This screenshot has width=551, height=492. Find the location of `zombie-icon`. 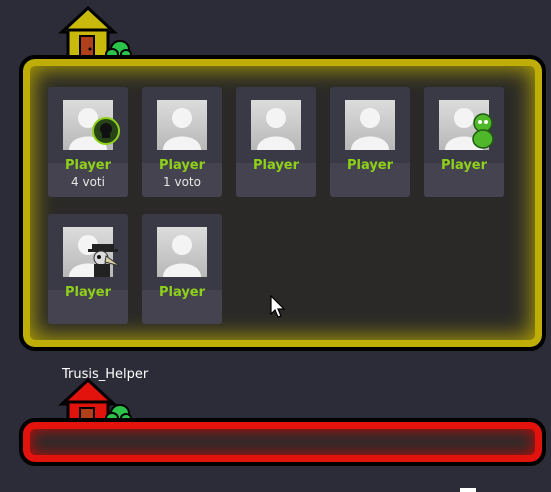

zombie-icon is located at coordinates (483, 133).